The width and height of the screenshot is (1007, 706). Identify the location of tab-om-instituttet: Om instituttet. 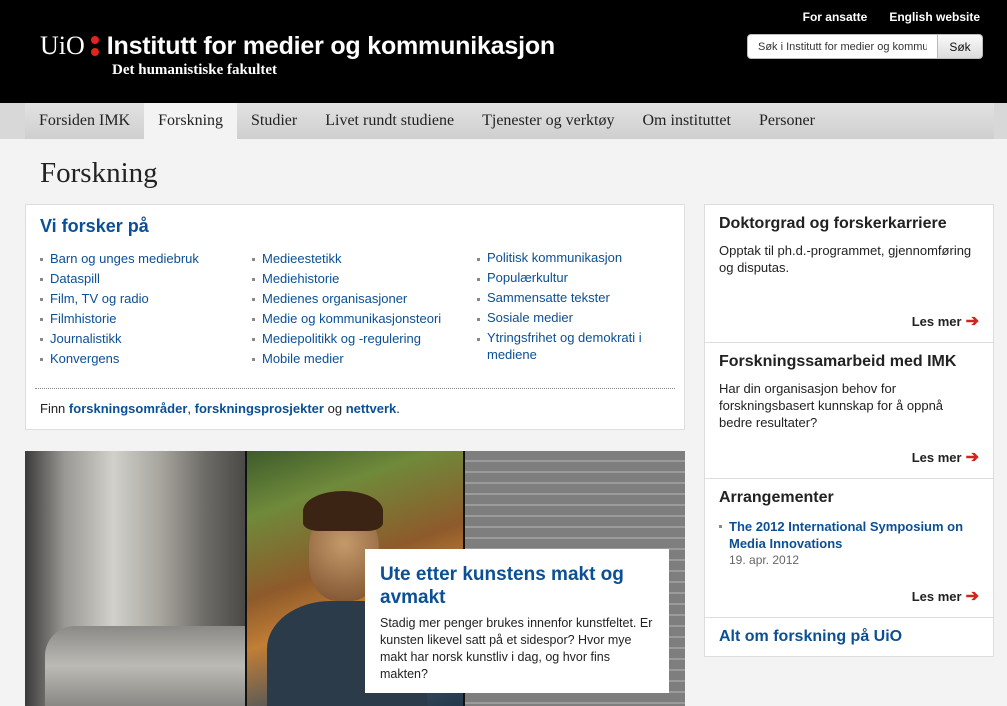
(687, 121).